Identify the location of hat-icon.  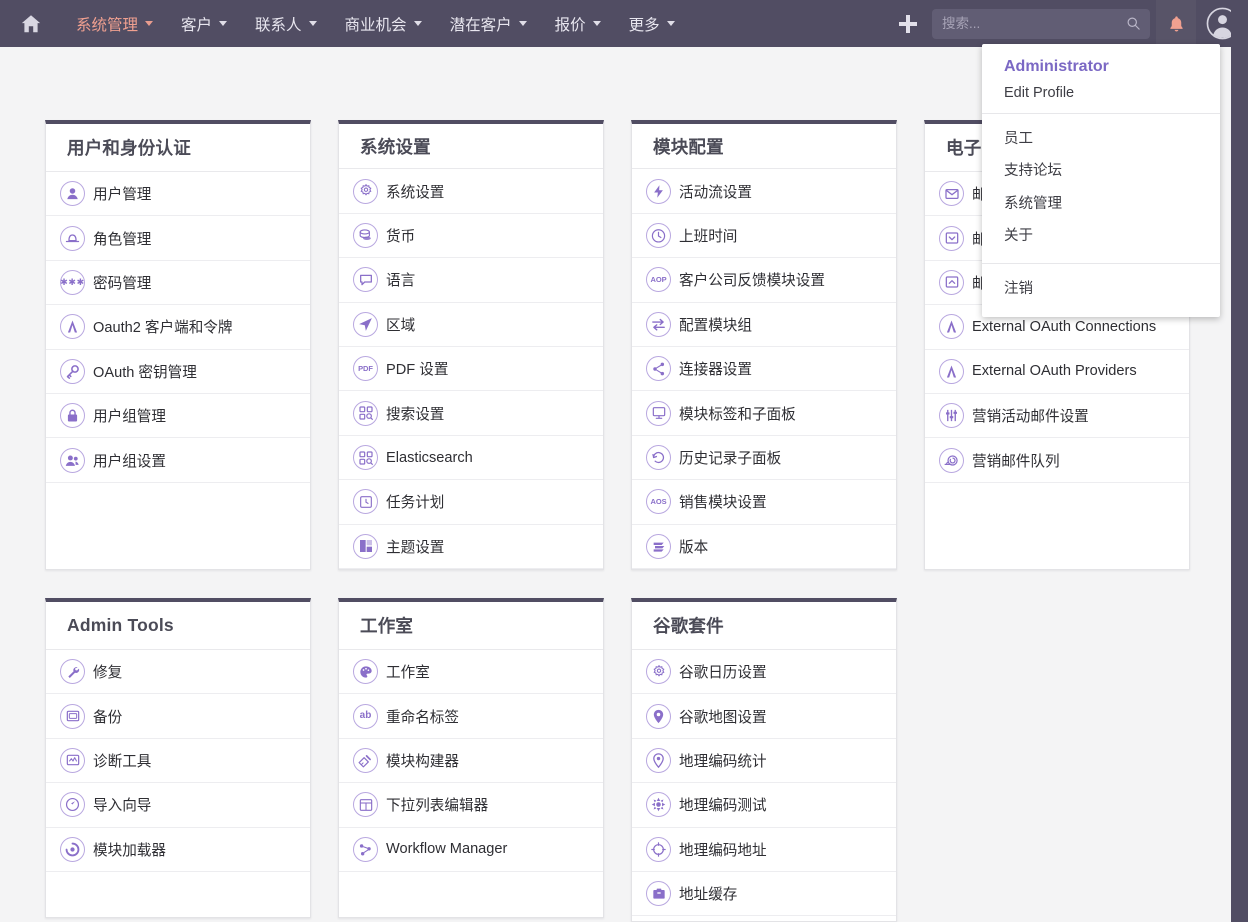
(72, 238).